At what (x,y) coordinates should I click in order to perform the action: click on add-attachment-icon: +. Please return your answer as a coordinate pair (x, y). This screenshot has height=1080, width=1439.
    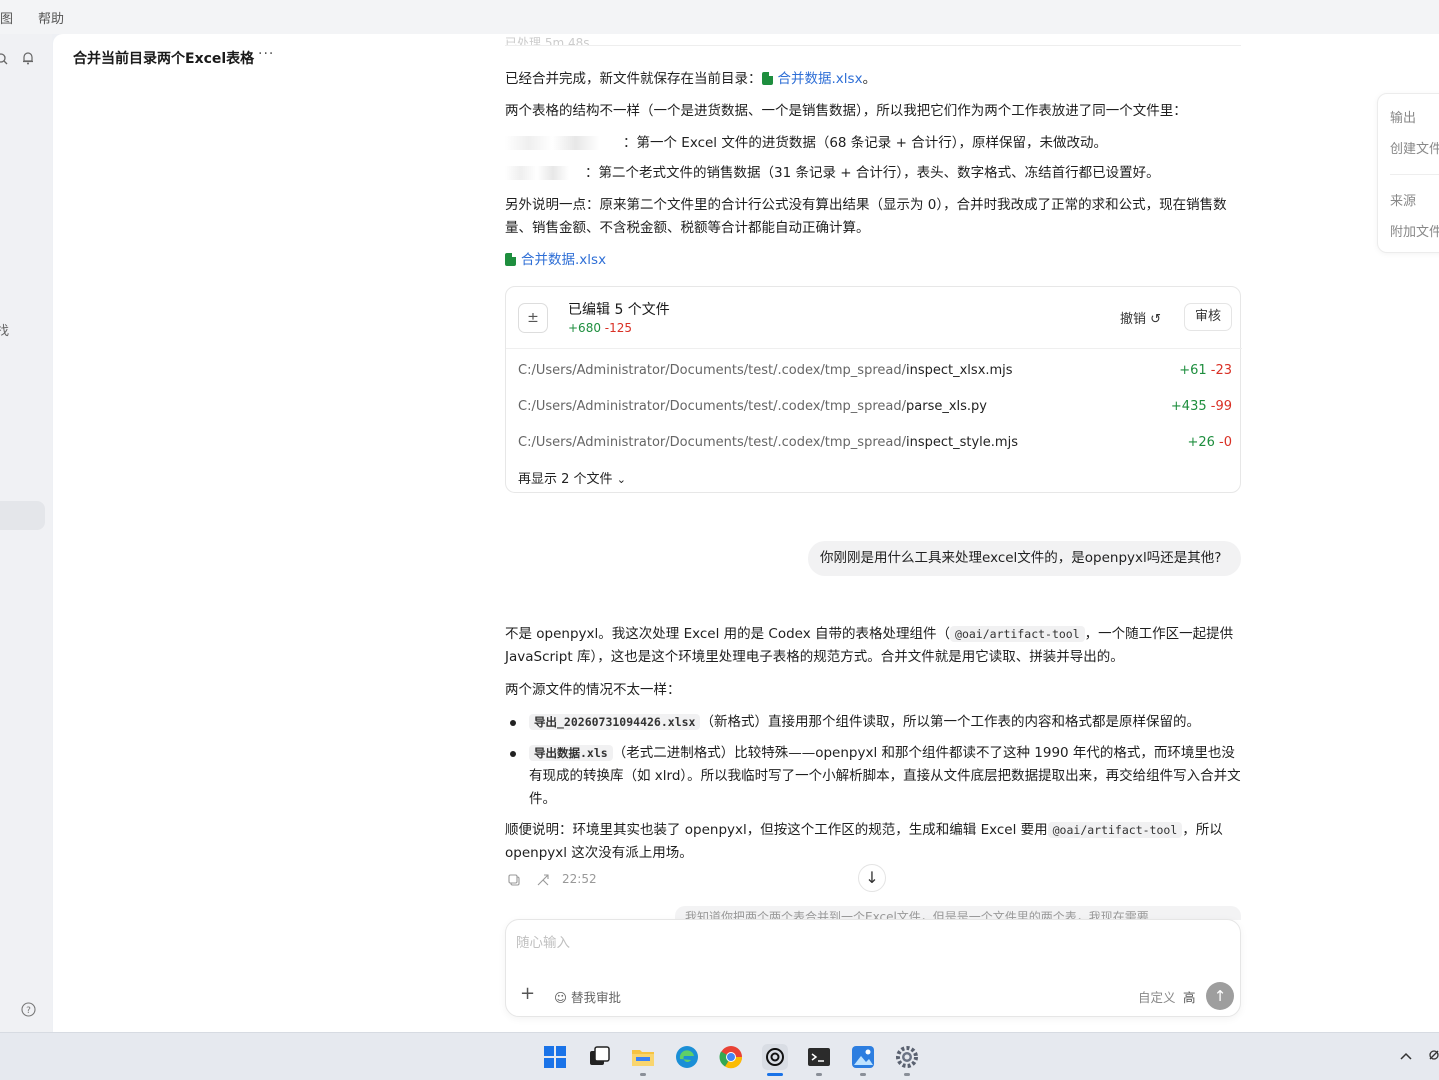
    Looking at the image, I should click on (527, 993).